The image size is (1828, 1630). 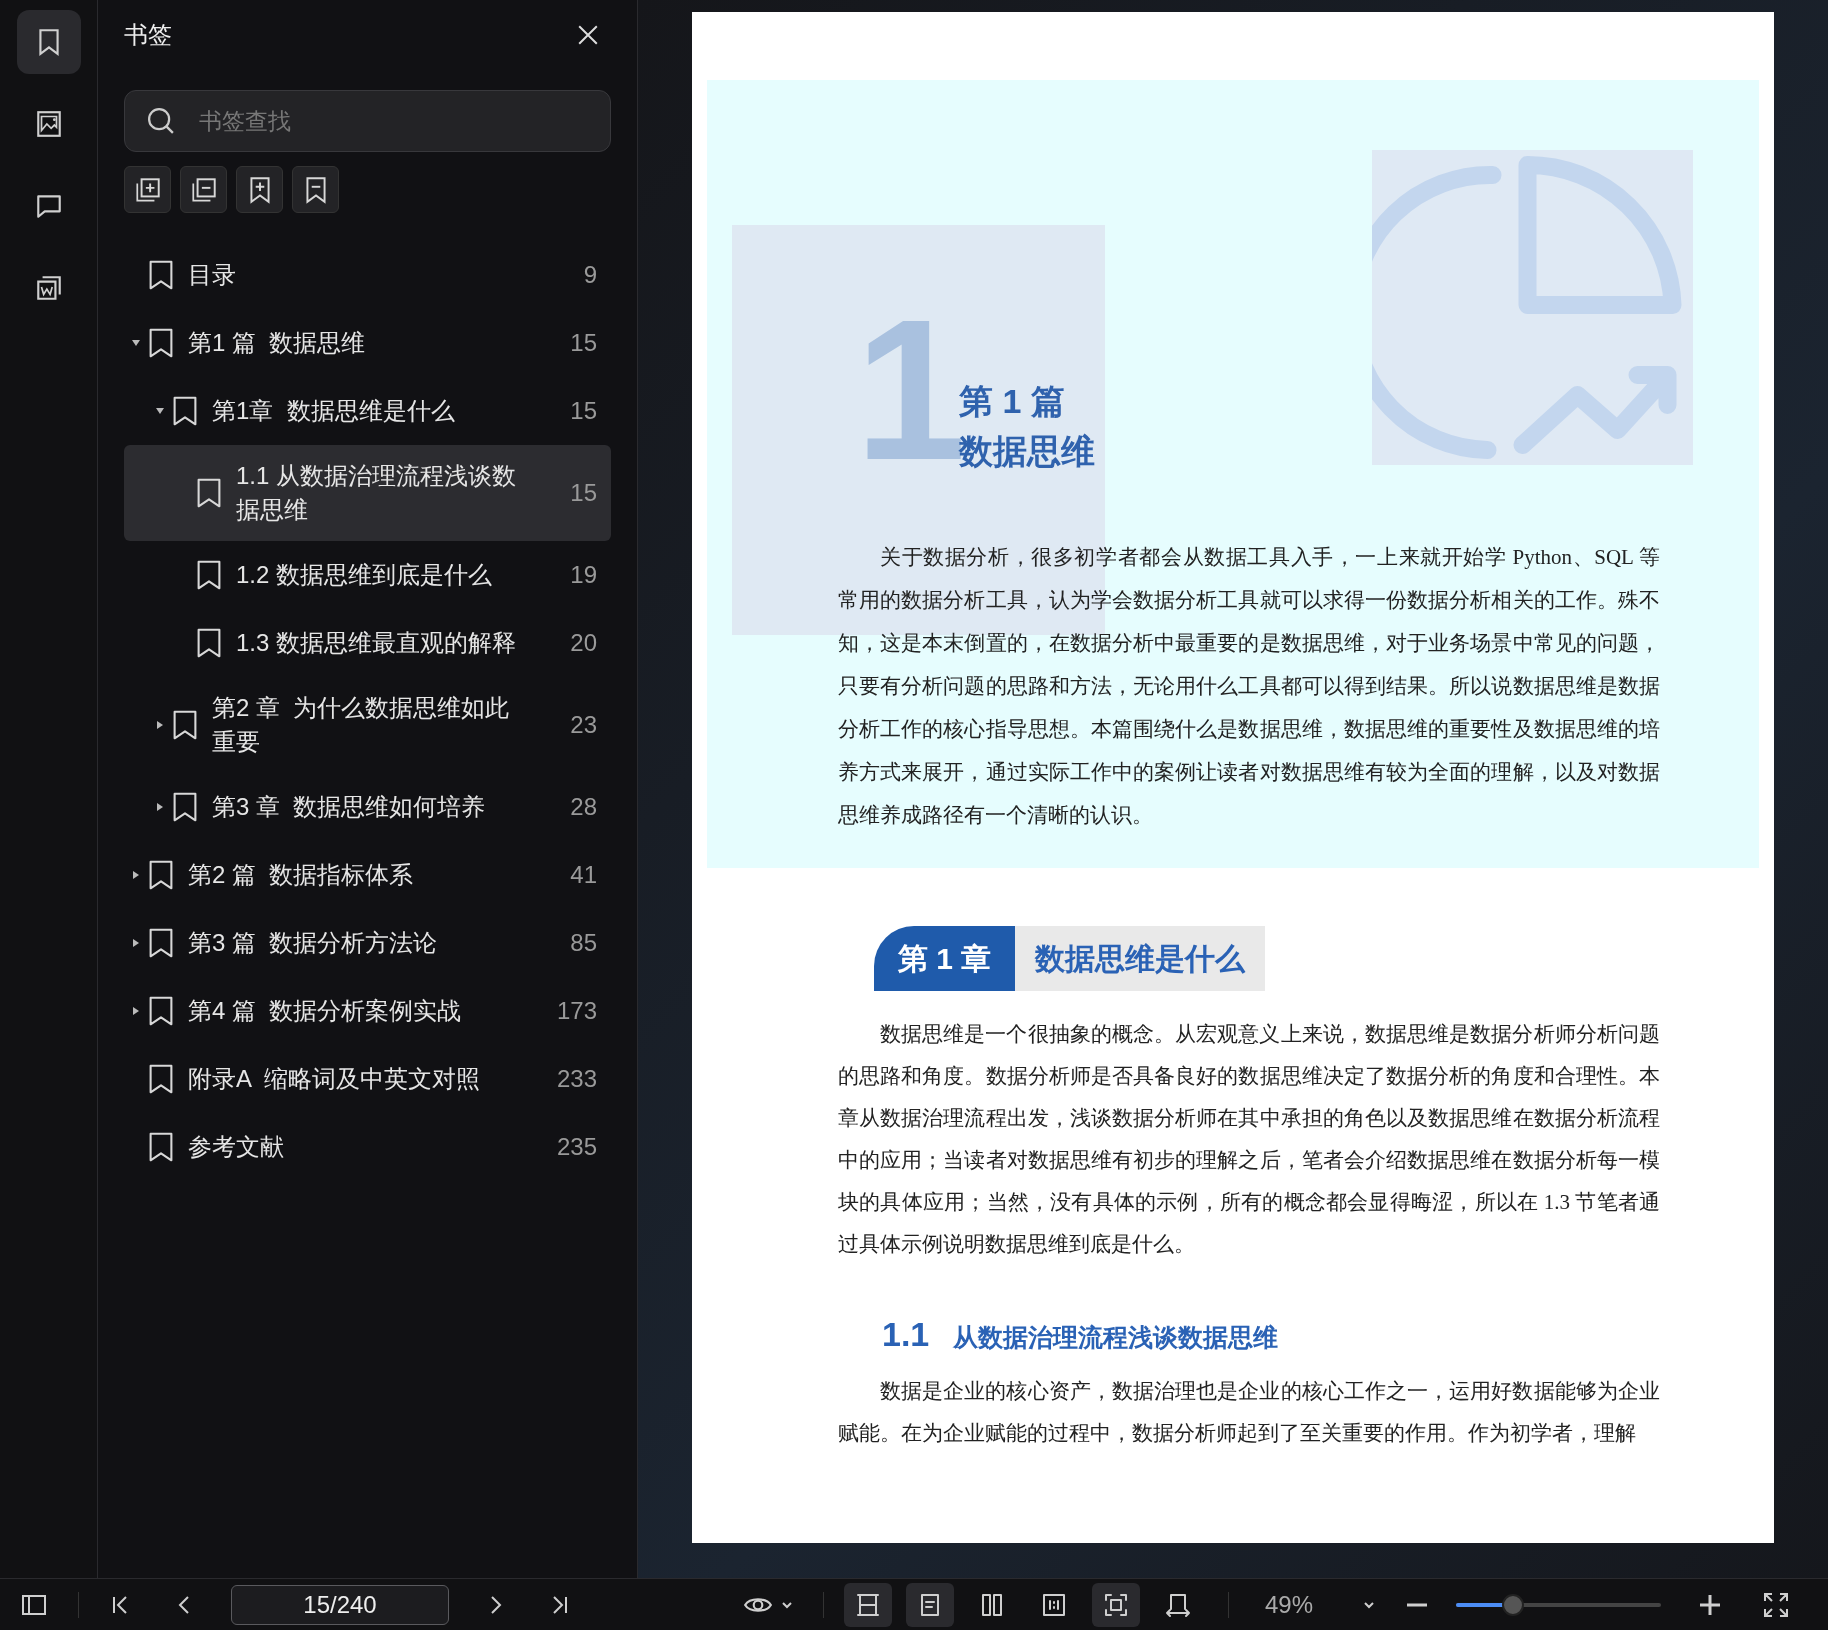 What do you see at coordinates (1140, 958) in the screenshot?
I see `chapter-title: 数据思维是什么` at bounding box center [1140, 958].